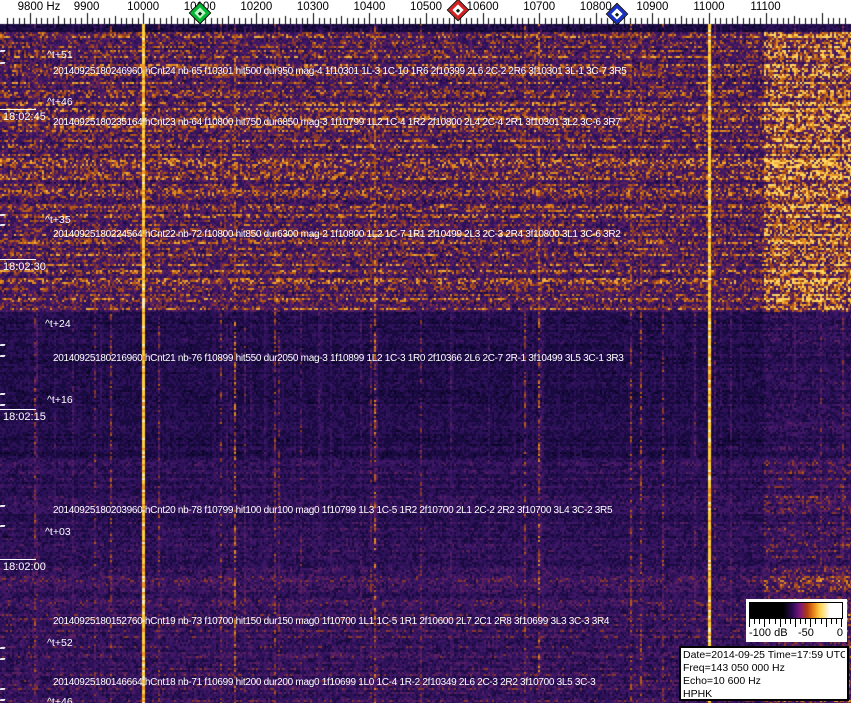 This screenshot has width=851, height=703. What do you see at coordinates (60, 643) in the screenshot?
I see `event-time-marker: ^t+52` at bounding box center [60, 643].